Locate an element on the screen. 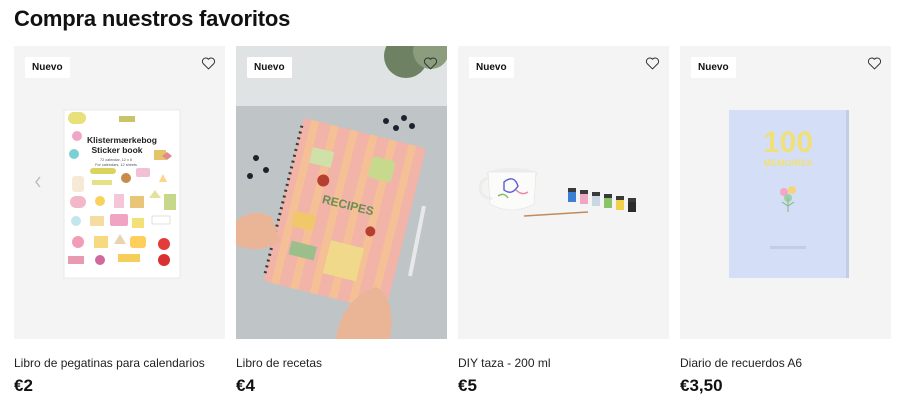 This screenshot has height=400, width=897. cover-number: 100 is located at coordinates (788, 142).